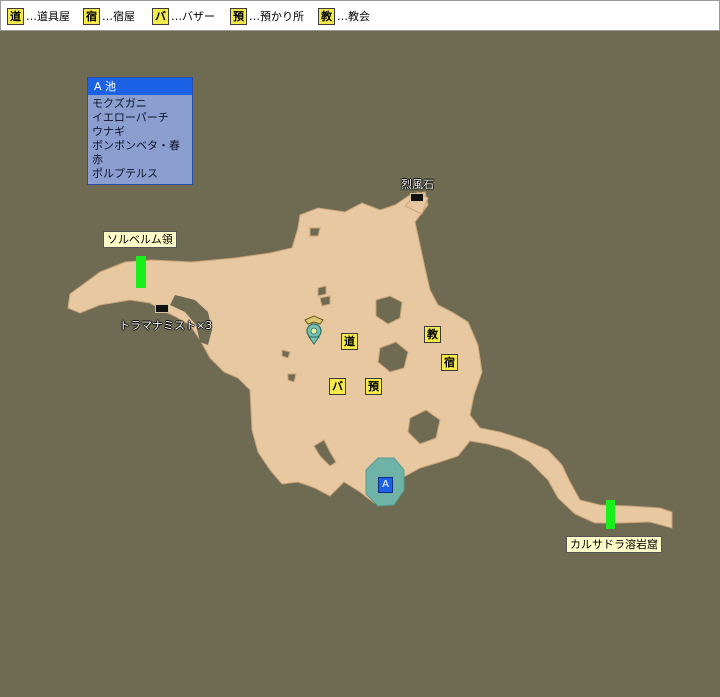 This screenshot has height=697, width=720. I want to click on legend-label: …バザー, so click(193, 16).